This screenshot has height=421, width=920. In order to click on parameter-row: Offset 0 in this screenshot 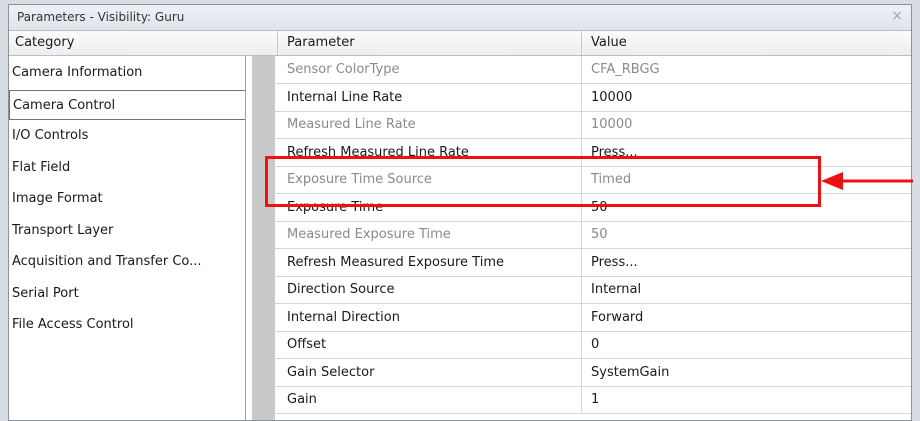, I will do `click(593, 345)`.